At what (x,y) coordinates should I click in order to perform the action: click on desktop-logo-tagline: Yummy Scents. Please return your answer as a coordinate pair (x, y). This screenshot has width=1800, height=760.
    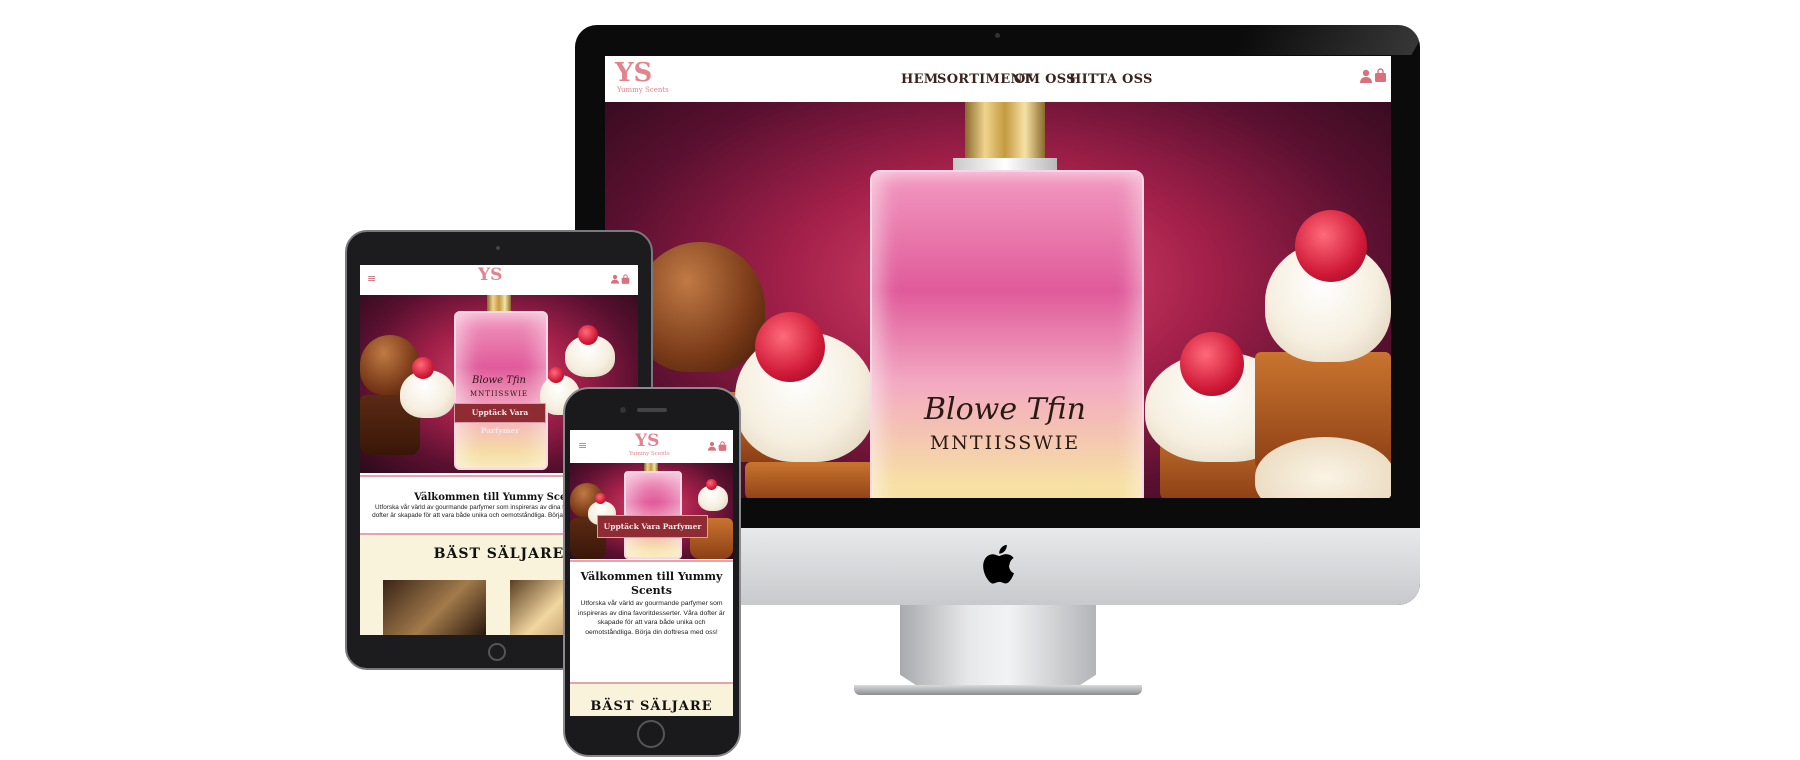
    Looking at the image, I should click on (643, 90).